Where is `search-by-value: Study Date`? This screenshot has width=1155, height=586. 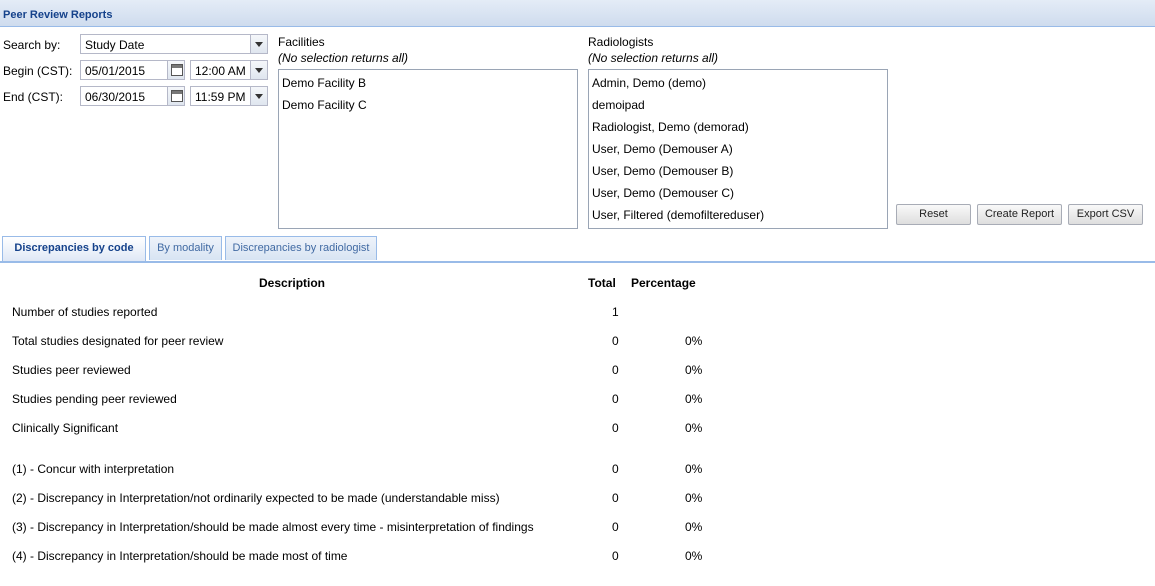 search-by-value: Study Date is located at coordinates (115, 45).